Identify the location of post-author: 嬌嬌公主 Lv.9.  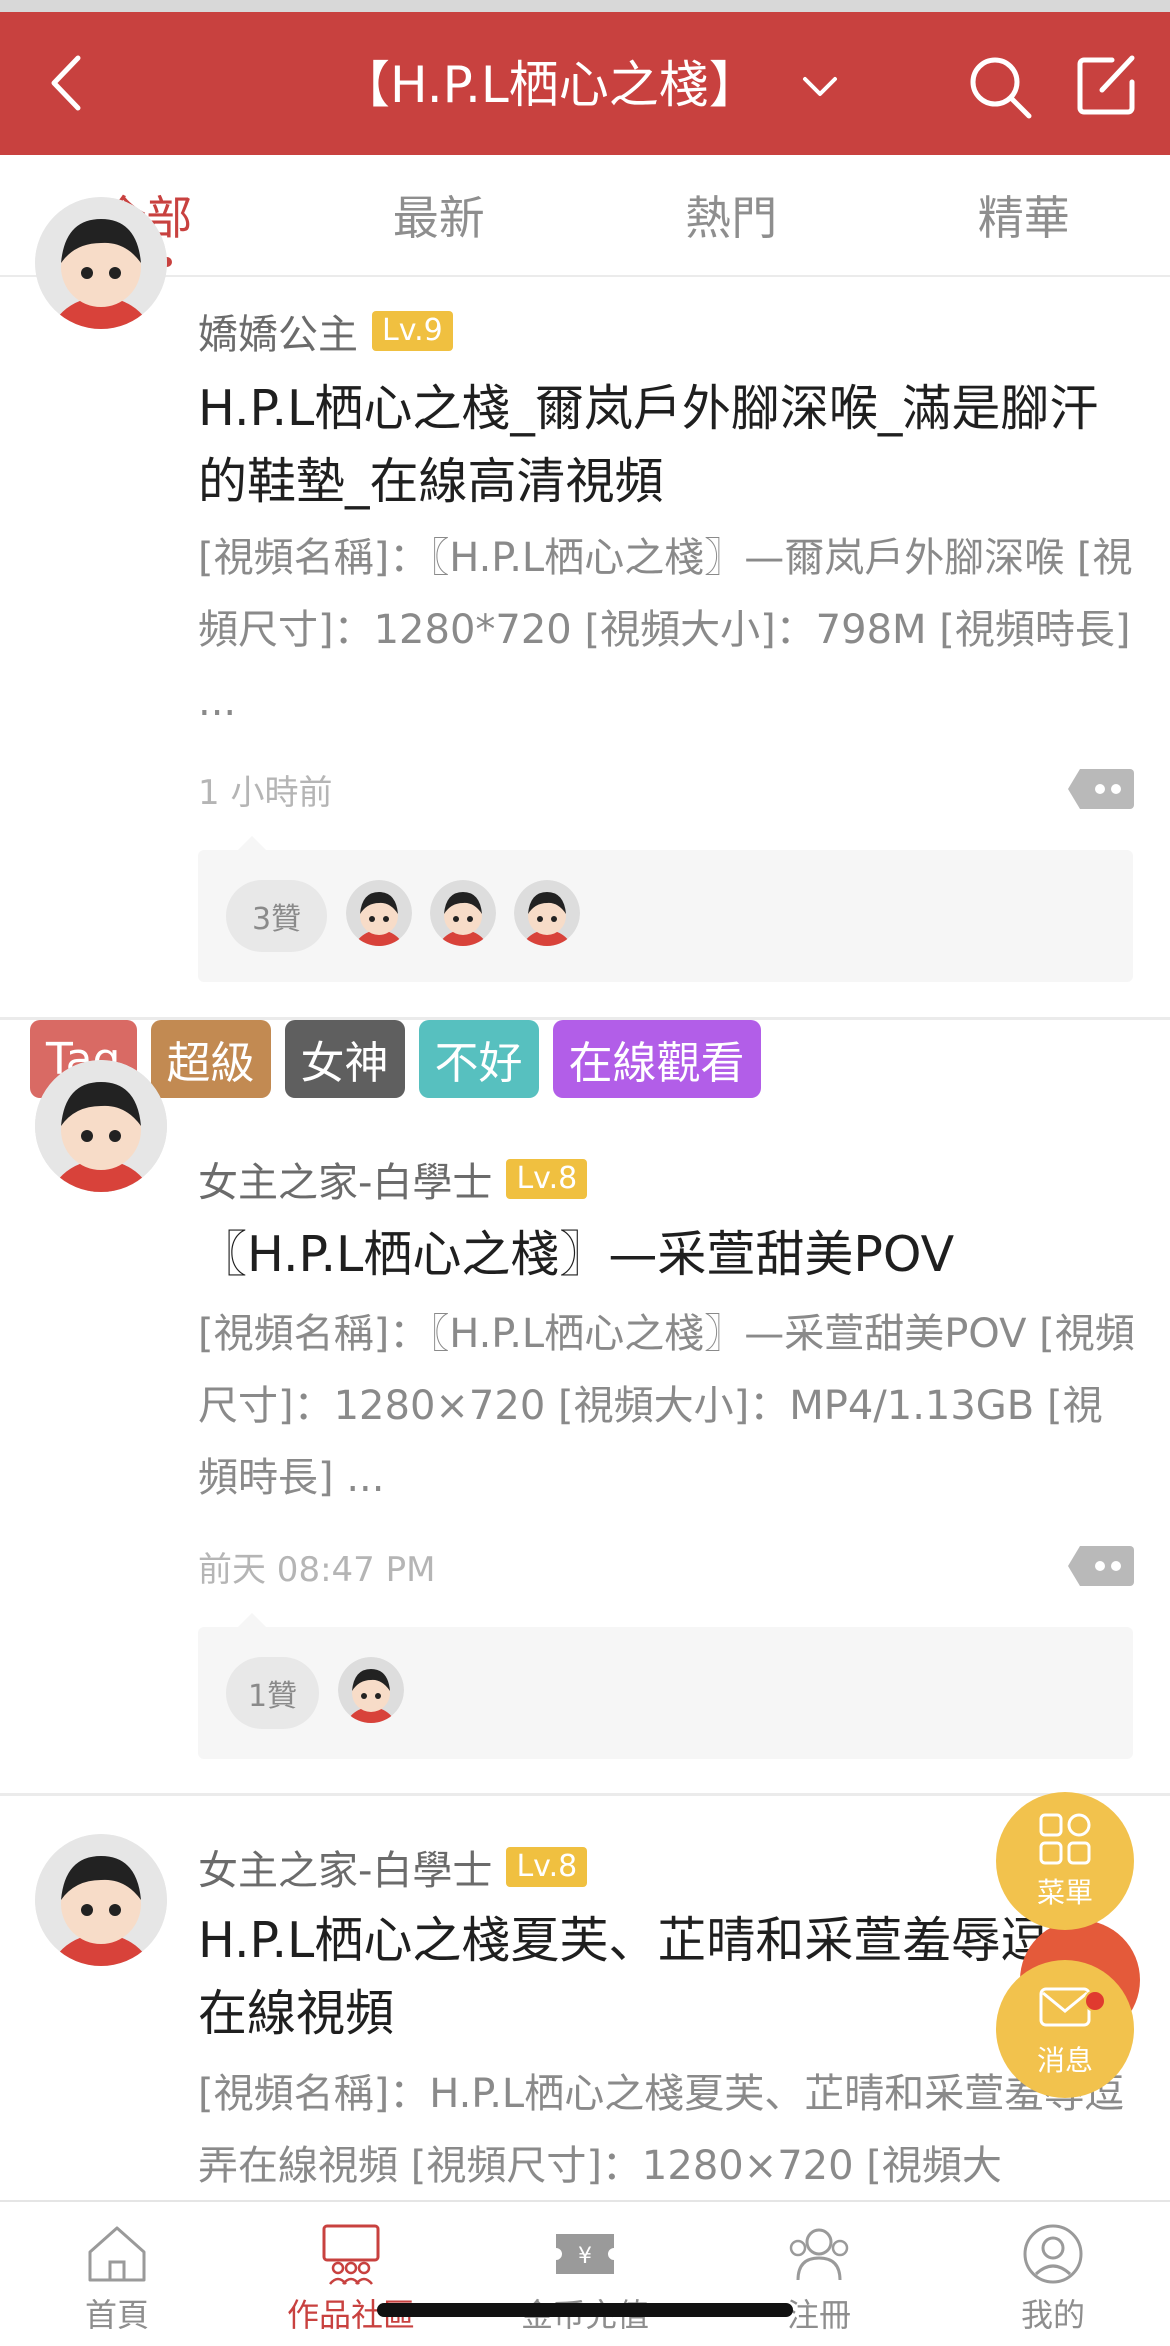
(325, 331).